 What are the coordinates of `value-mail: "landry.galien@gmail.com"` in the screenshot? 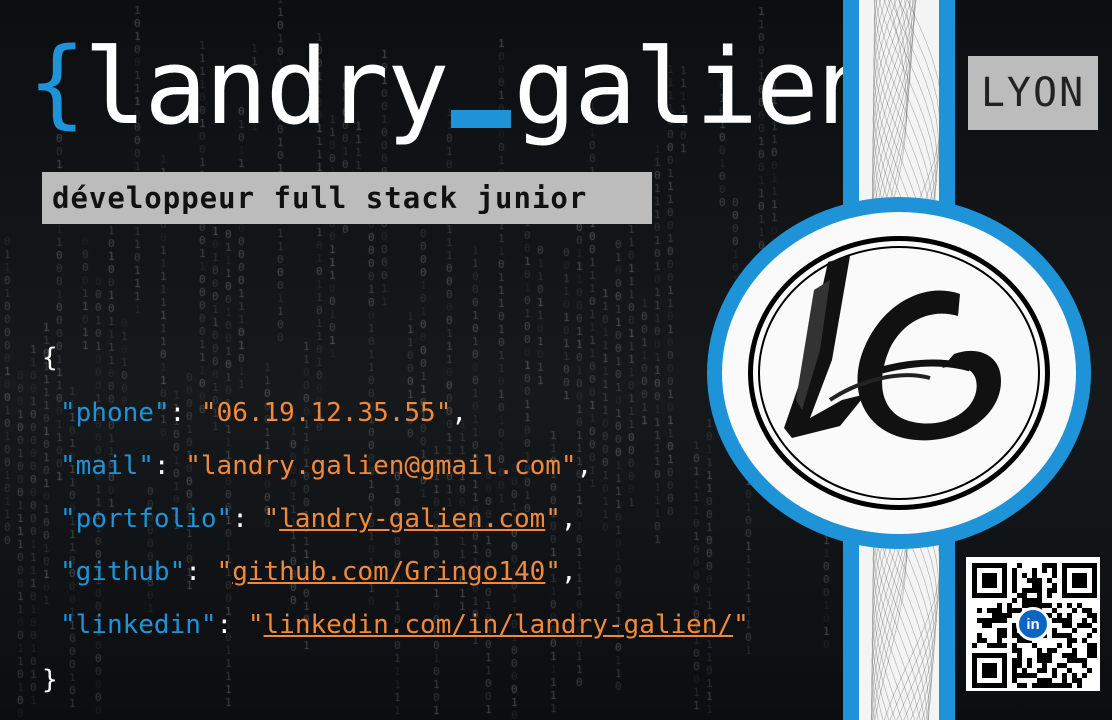 It's located at (380, 466).